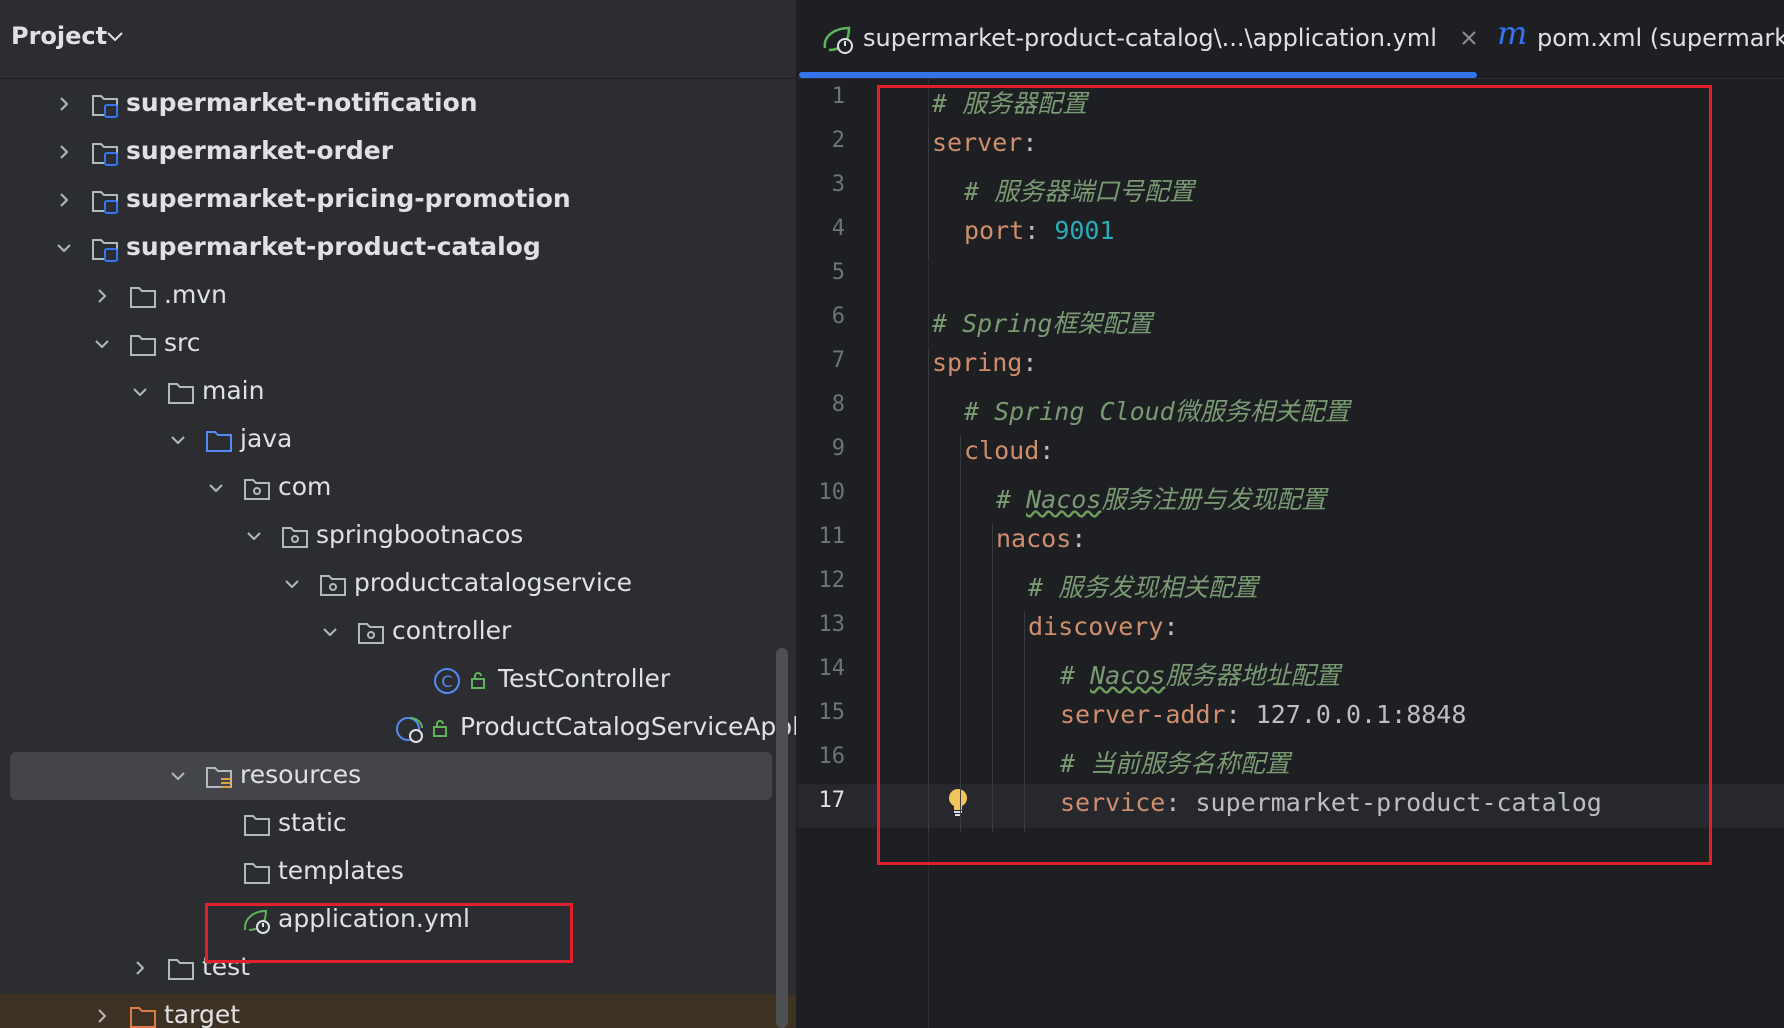  What do you see at coordinates (409, 730) in the screenshot?
I see `spring-boot-class-icon` at bounding box center [409, 730].